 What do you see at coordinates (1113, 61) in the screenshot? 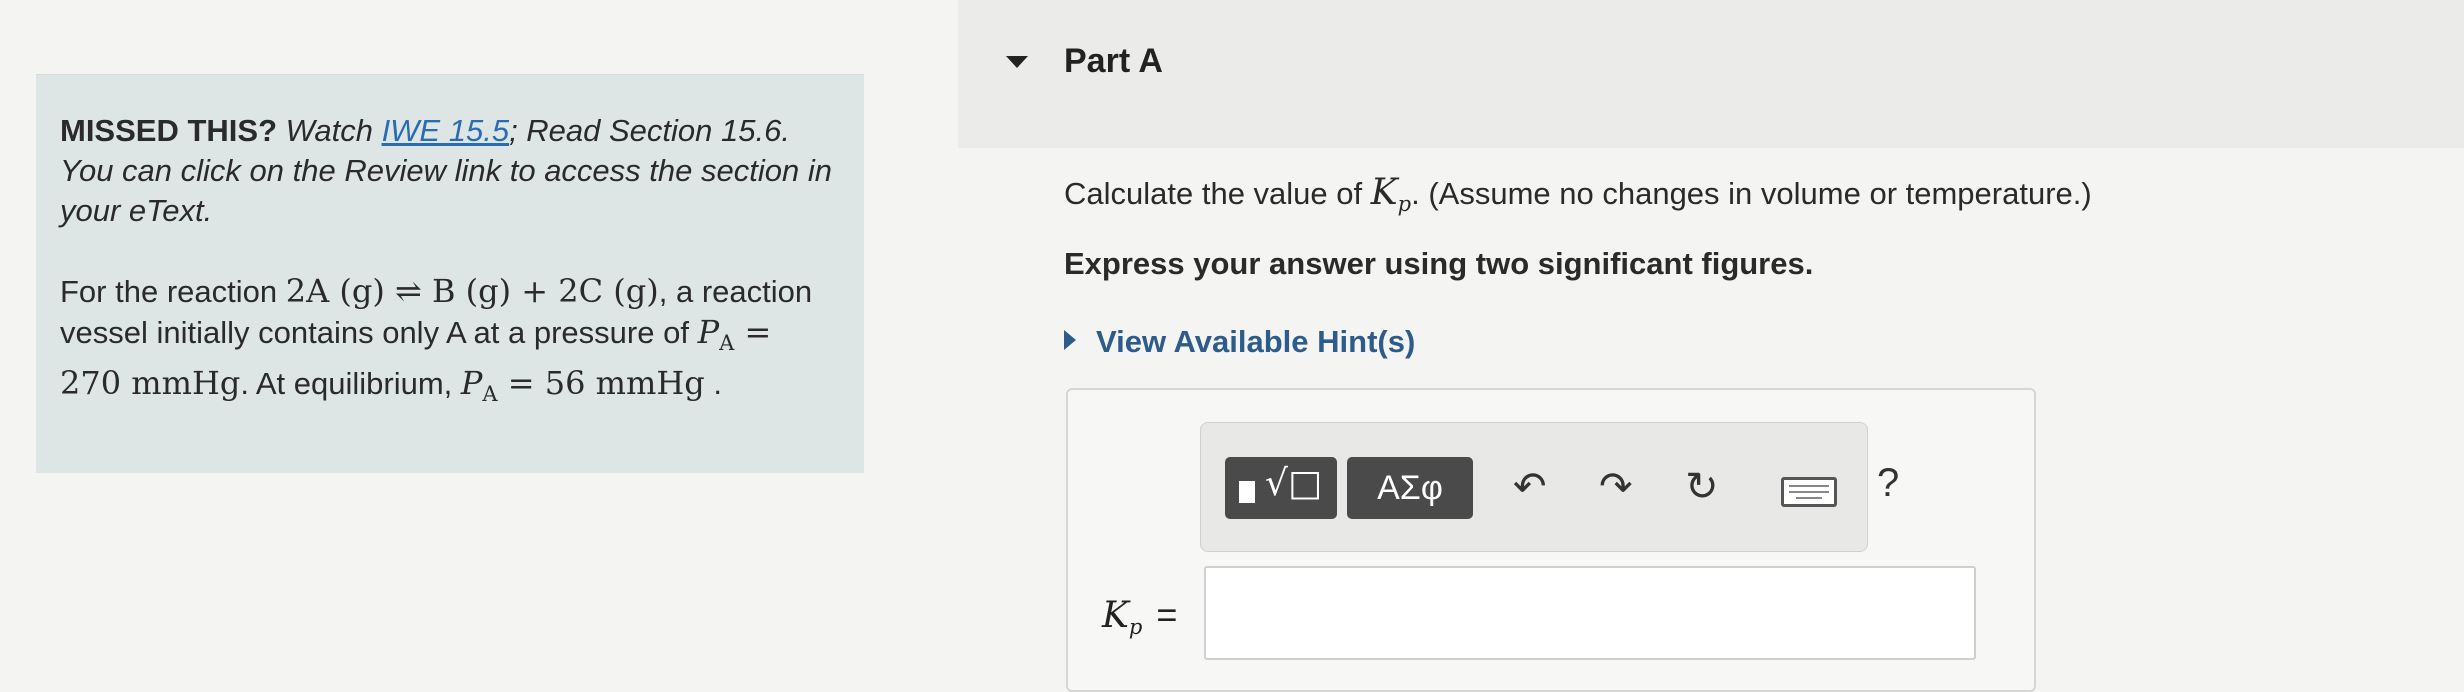
I see `part-a-title: Part A` at bounding box center [1113, 61].